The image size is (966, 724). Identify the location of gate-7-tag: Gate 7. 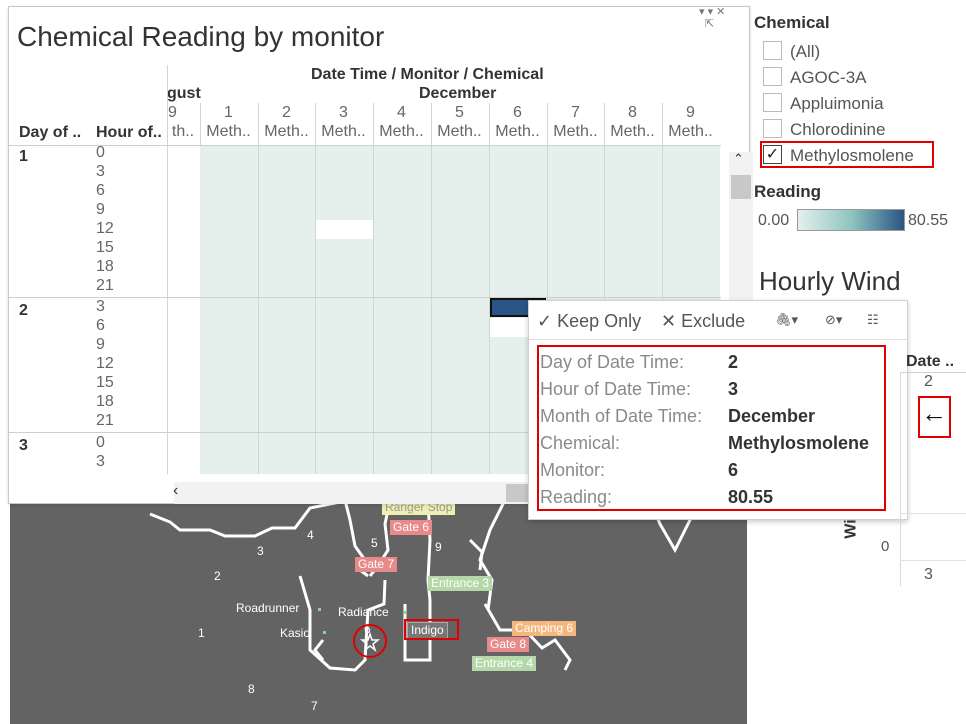
(376, 564).